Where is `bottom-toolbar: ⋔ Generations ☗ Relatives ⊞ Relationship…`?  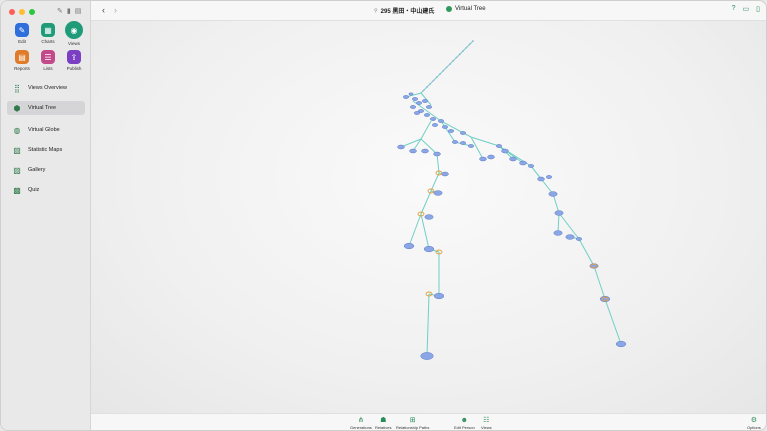
bottom-toolbar: ⋔ Generations ☗ Relatives ⊞ Relationship… is located at coordinates (428, 421).